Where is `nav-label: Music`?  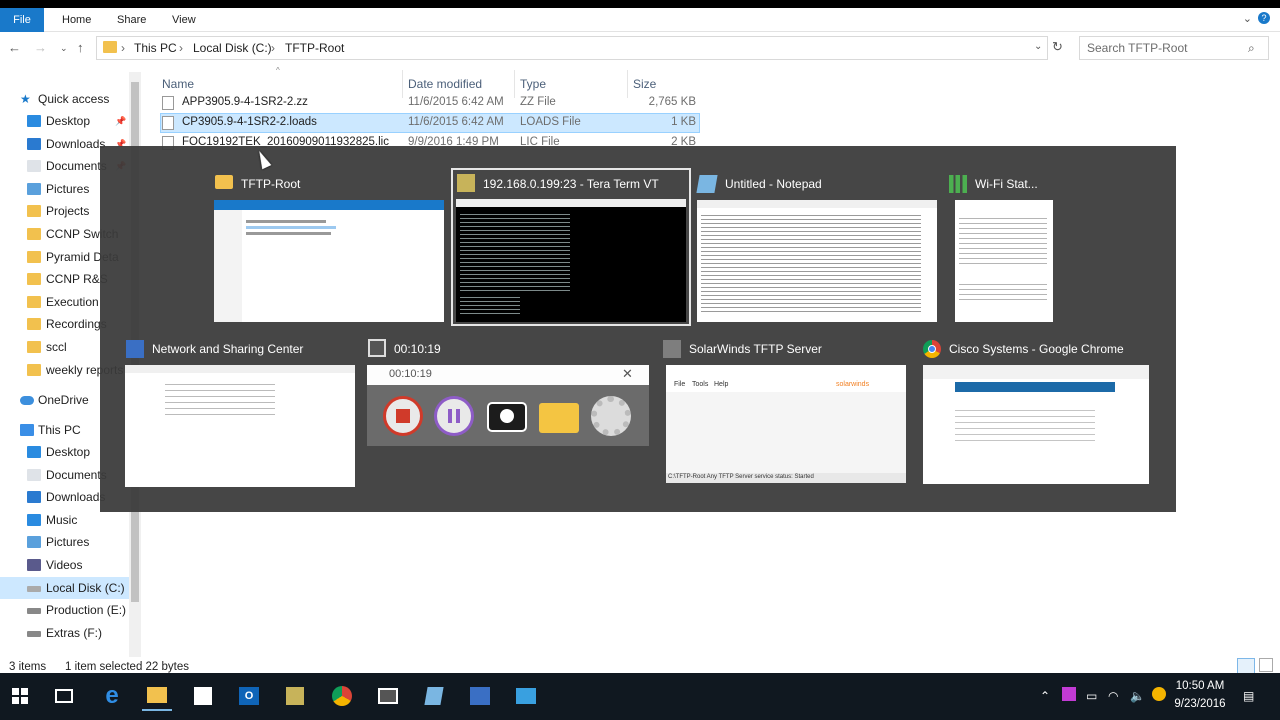 nav-label: Music is located at coordinates (62, 519).